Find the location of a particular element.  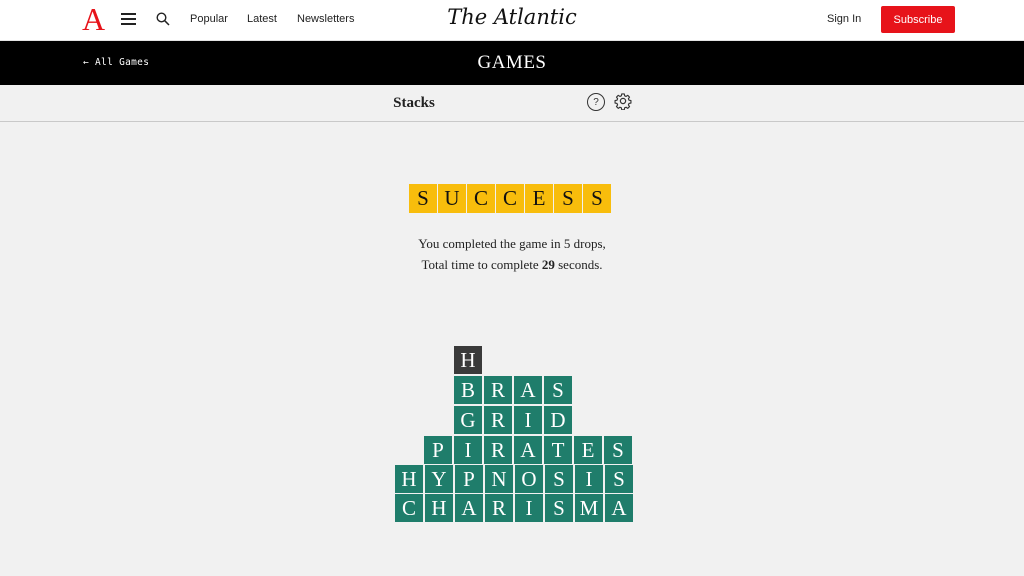

game-subheader: Stacks ? is located at coordinates (512, 103).